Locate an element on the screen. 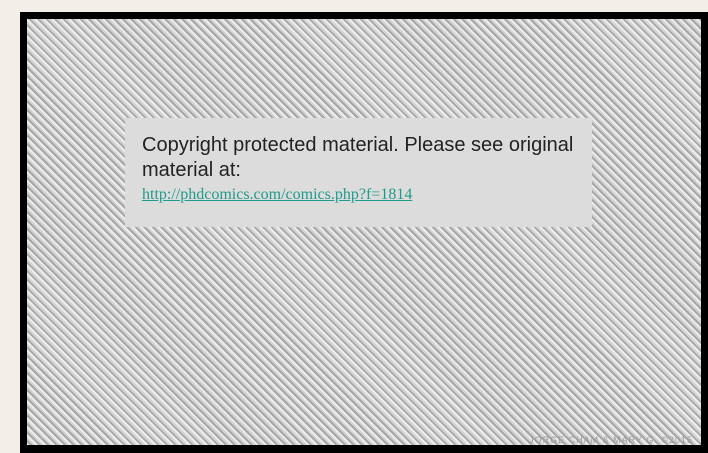 This screenshot has width=708, height=453. original-material-link: http://phdcomics.com/comics.php?f=1814 is located at coordinates (277, 195).